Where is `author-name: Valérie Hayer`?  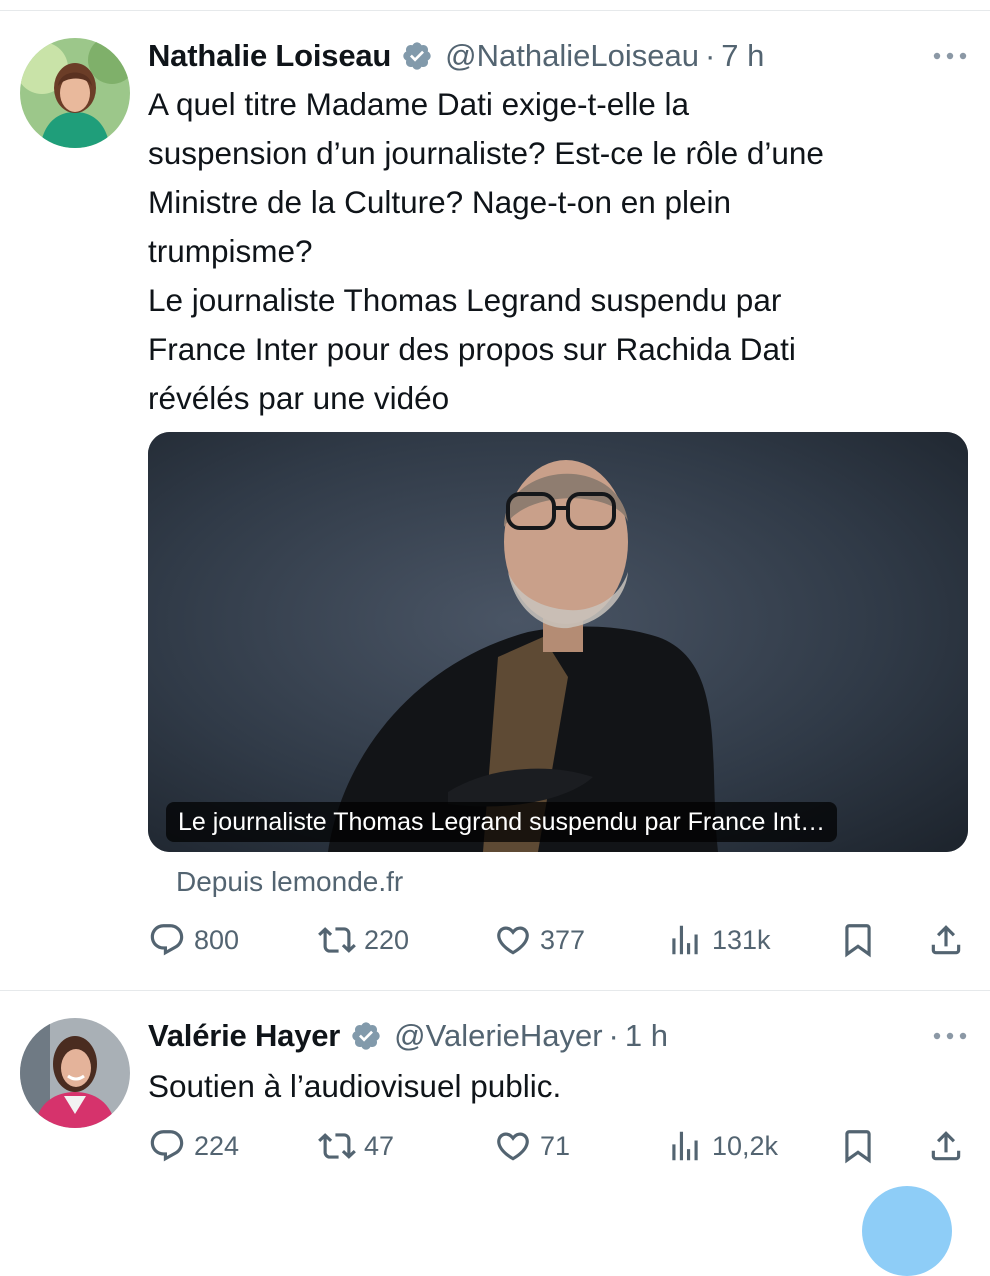 author-name: Valérie Hayer is located at coordinates (244, 1036).